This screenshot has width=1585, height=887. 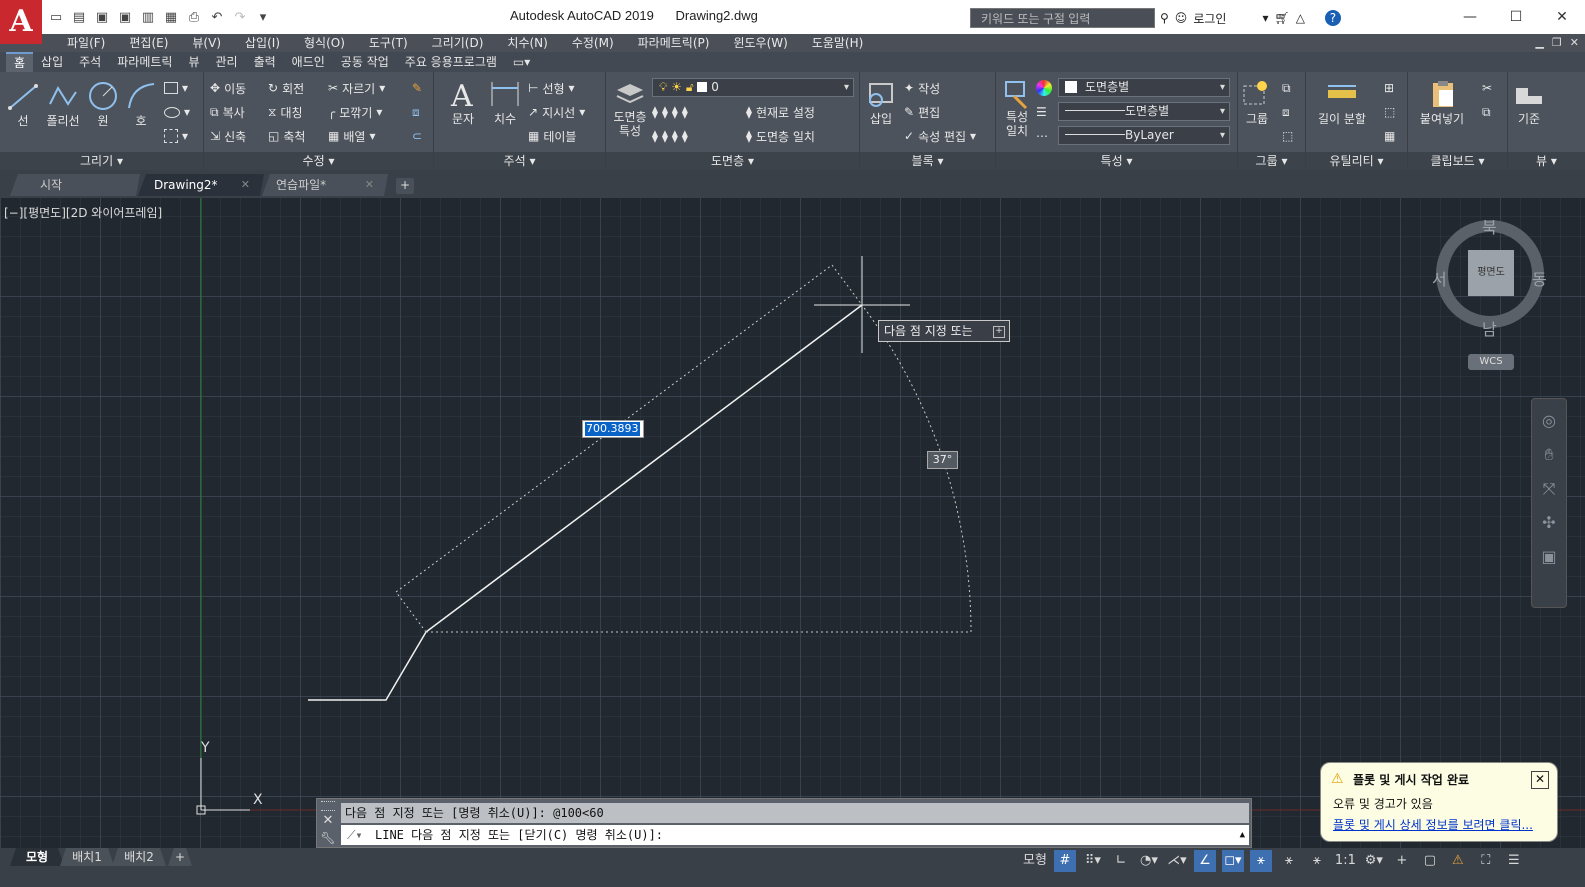 What do you see at coordinates (753, 87) in the screenshot?
I see `layer-dropdown: 💡︎ ☀ 🔓︎ 0` at bounding box center [753, 87].